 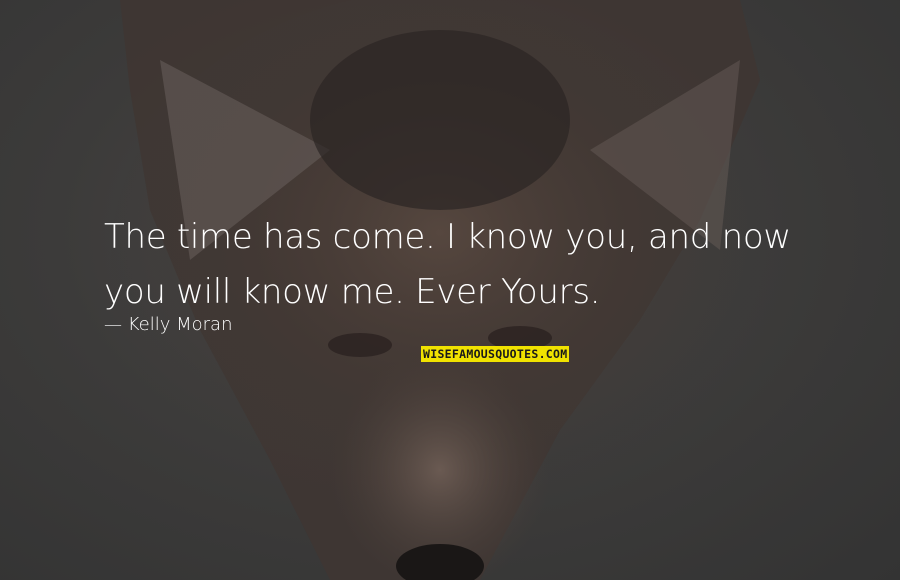 I want to click on coyote-left-eye, so click(x=360, y=345).